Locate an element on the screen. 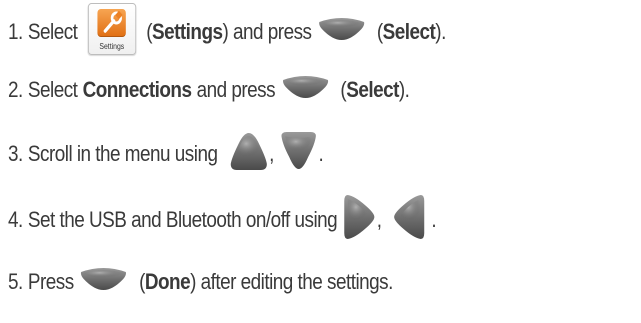  step-text: Set the USB and Bluetooth on/off using is located at coordinates (182, 219).